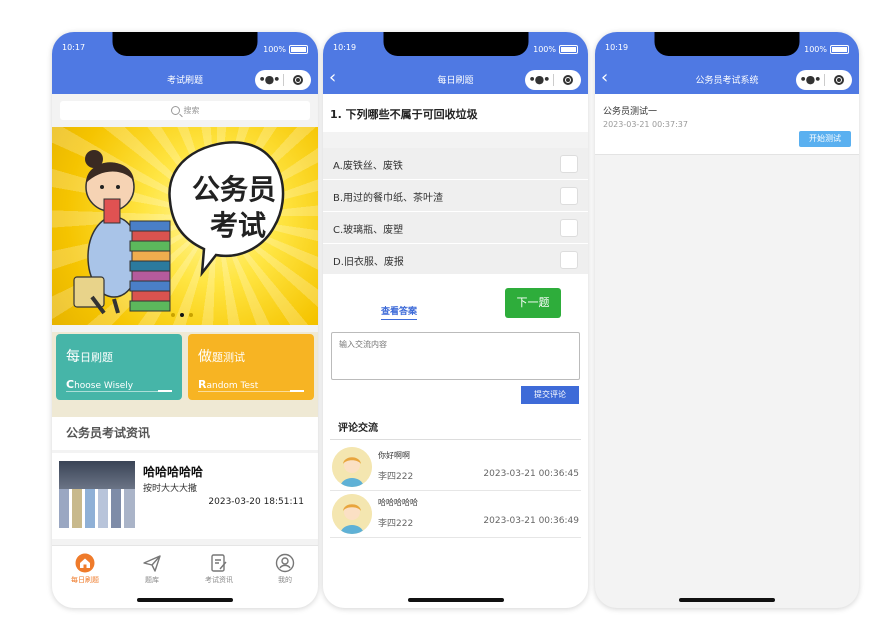 The height and width of the screenshot is (626, 895). Describe the element at coordinates (368, 166) in the screenshot. I see `option-label: A.废铁丝、废铁` at that location.